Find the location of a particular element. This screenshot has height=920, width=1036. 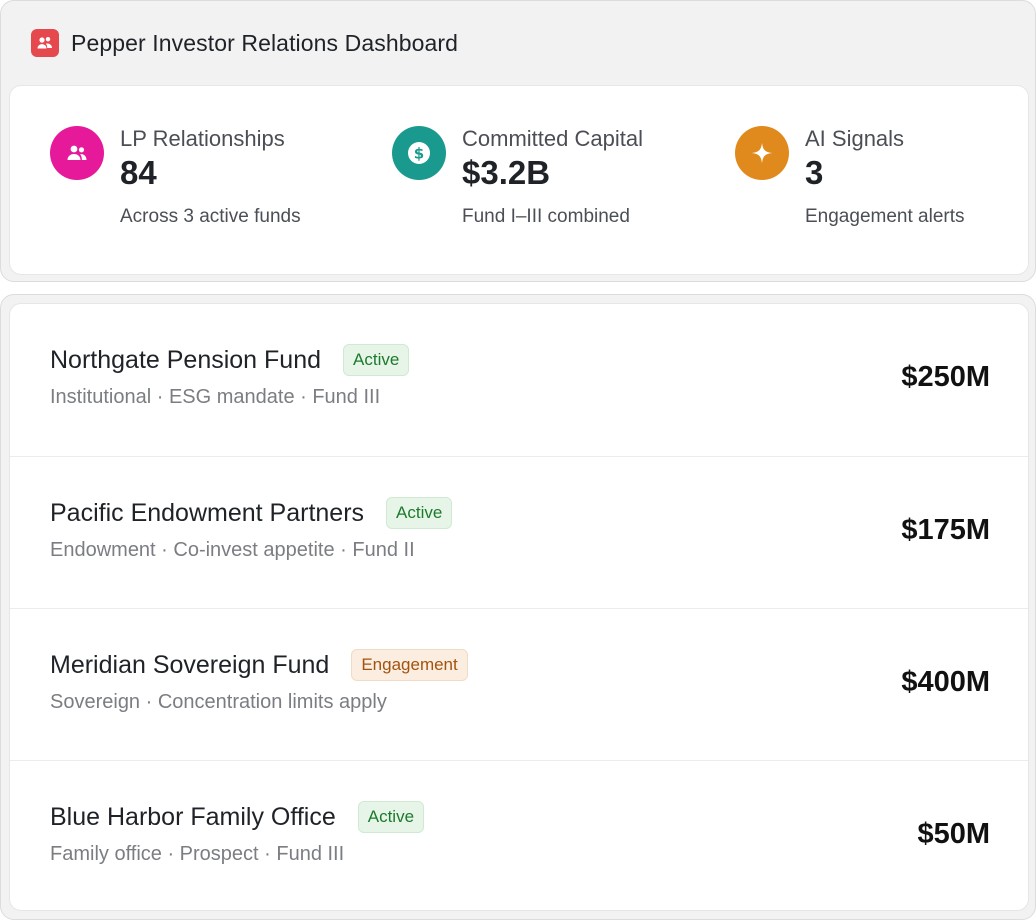

lp-name: Pacific Endowment Partners is located at coordinates (207, 512).